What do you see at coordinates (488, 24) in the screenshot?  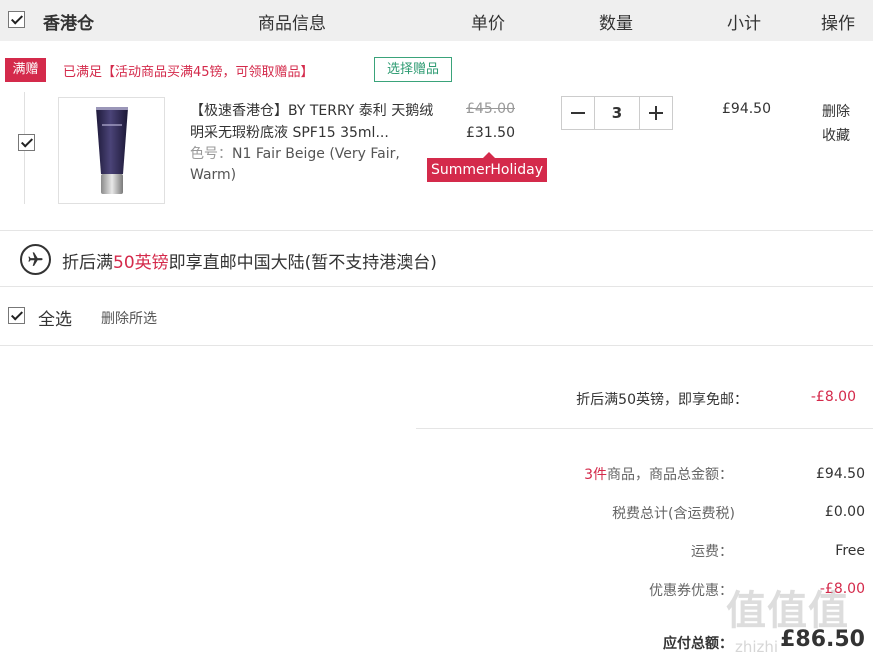 I see `column-unit-price: 单价` at bounding box center [488, 24].